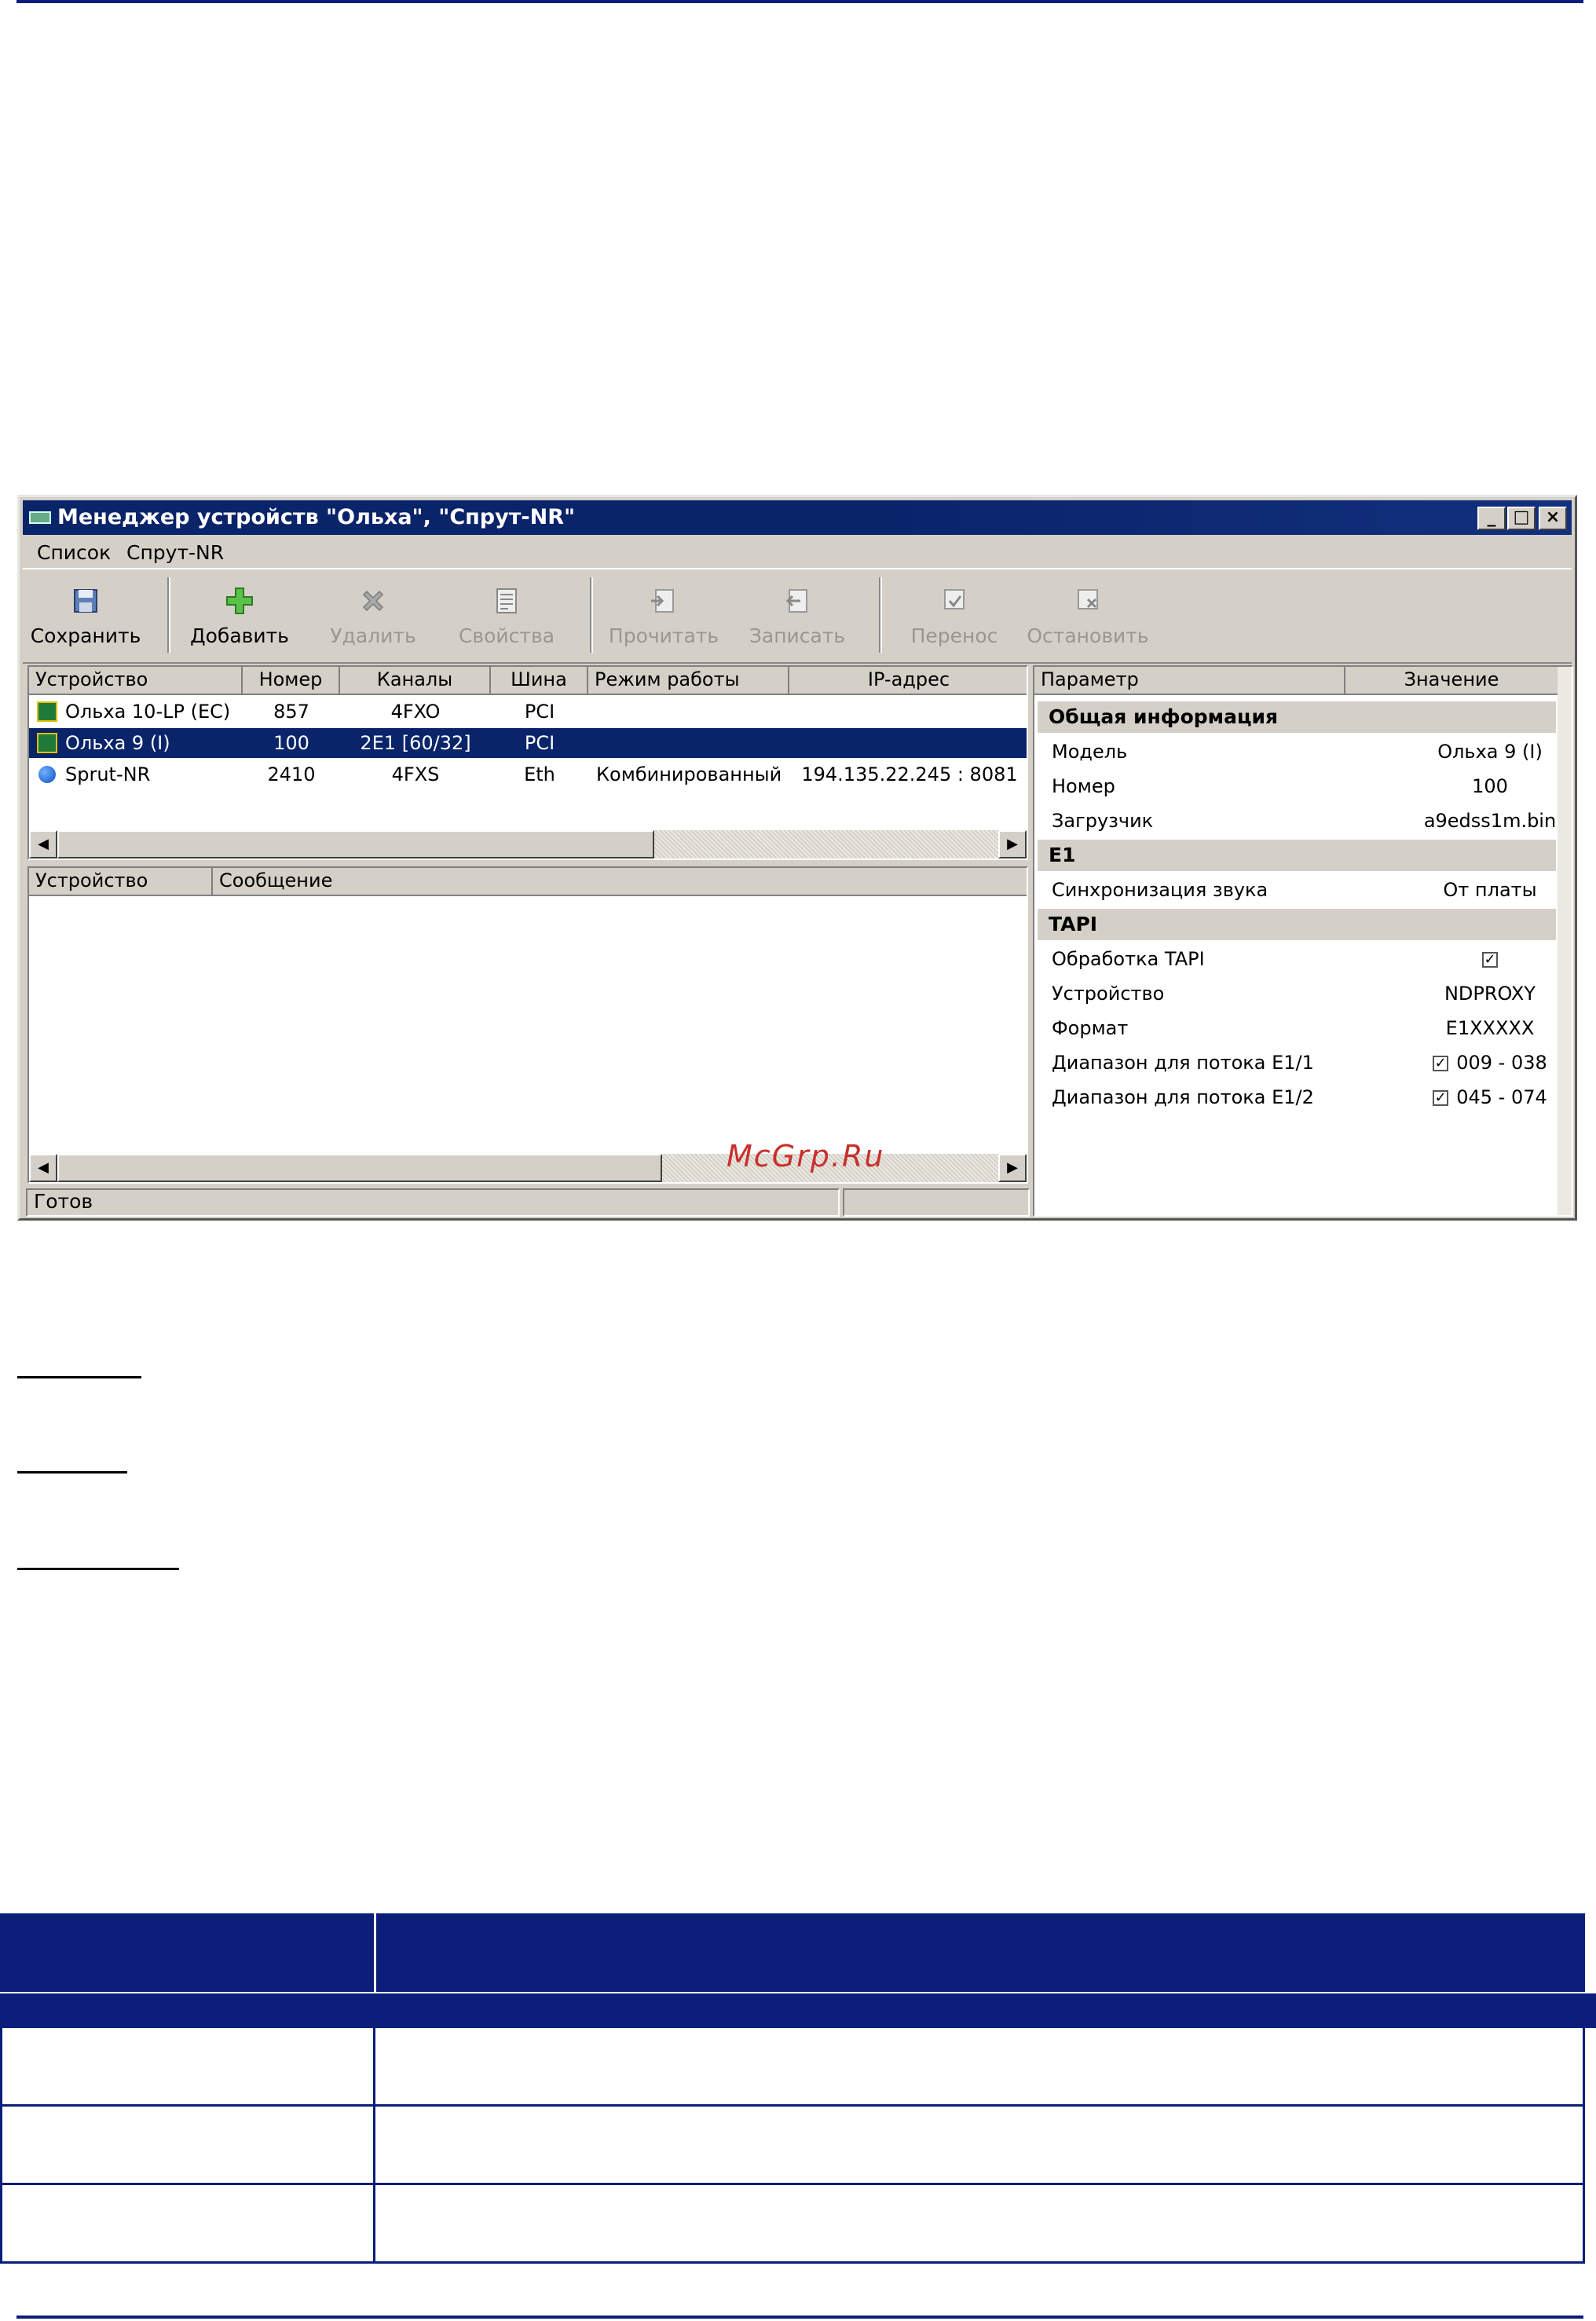  Describe the element at coordinates (85, 601) in the screenshot. I see `save-icon` at that location.